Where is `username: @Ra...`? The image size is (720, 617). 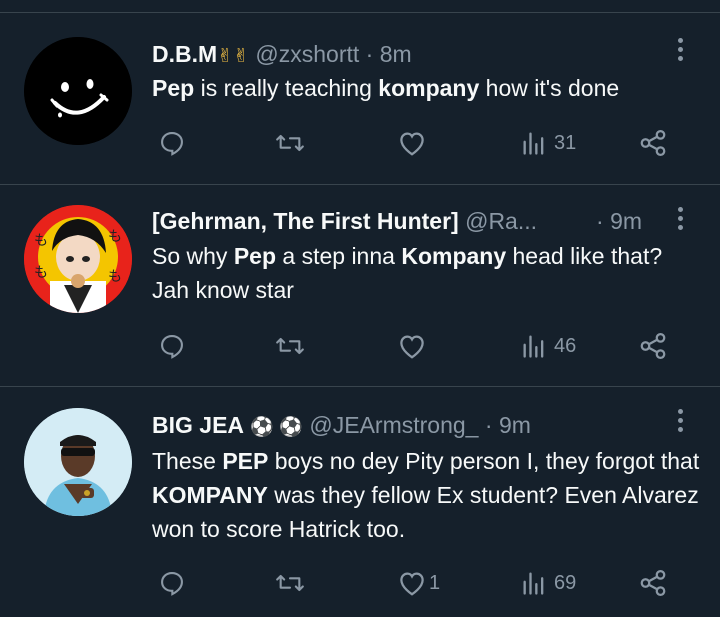 username: @Ra... is located at coordinates (501, 221).